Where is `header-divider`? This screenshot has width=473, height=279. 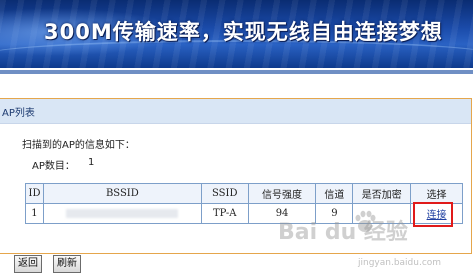 header-divider is located at coordinates (236, 72).